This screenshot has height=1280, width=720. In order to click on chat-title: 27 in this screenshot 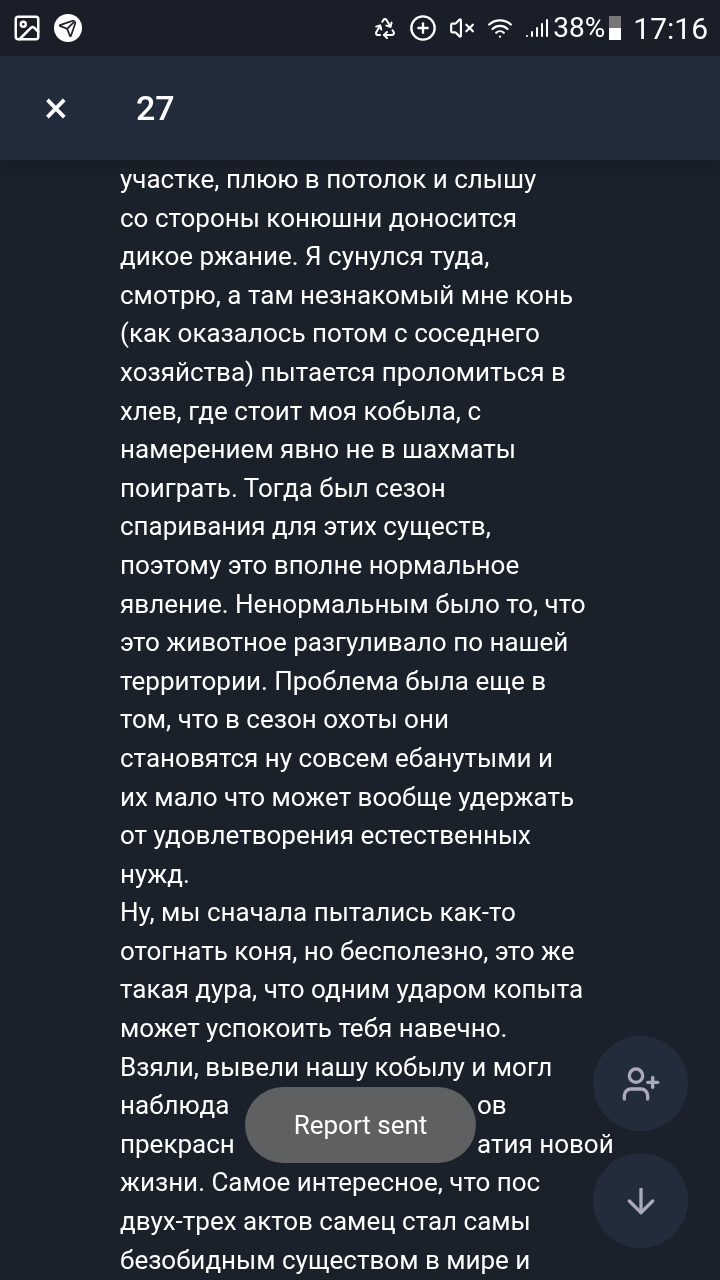, I will do `click(155, 108)`.